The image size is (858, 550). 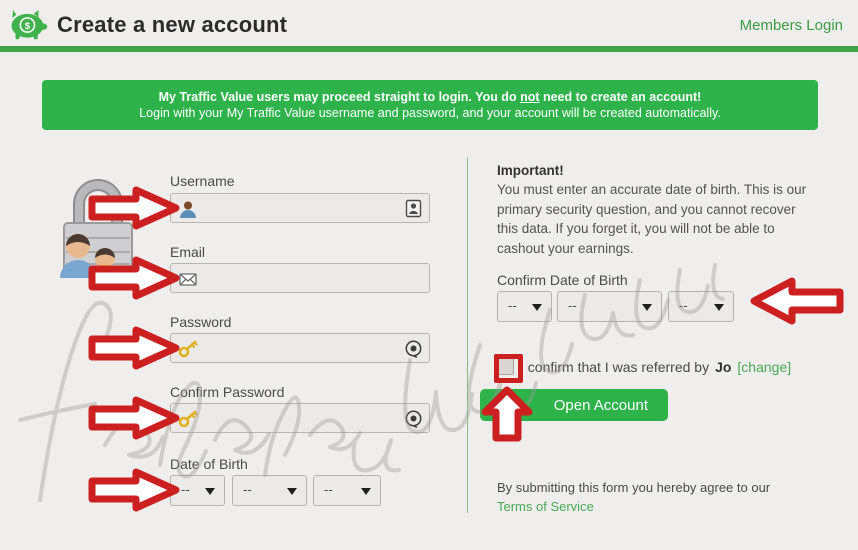 What do you see at coordinates (572, 305) in the screenshot?
I see `confirm-dob-month-value: --` at bounding box center [572, 305].